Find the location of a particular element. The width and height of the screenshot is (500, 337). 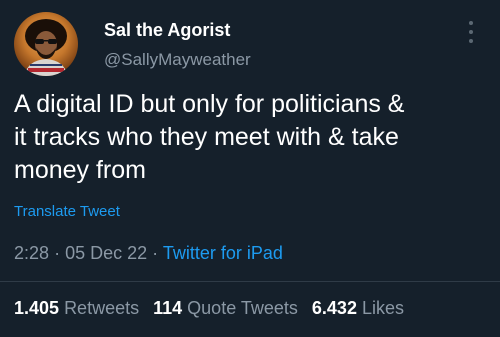

retweets-count: 1.405 is located at coordinates (37, 308).